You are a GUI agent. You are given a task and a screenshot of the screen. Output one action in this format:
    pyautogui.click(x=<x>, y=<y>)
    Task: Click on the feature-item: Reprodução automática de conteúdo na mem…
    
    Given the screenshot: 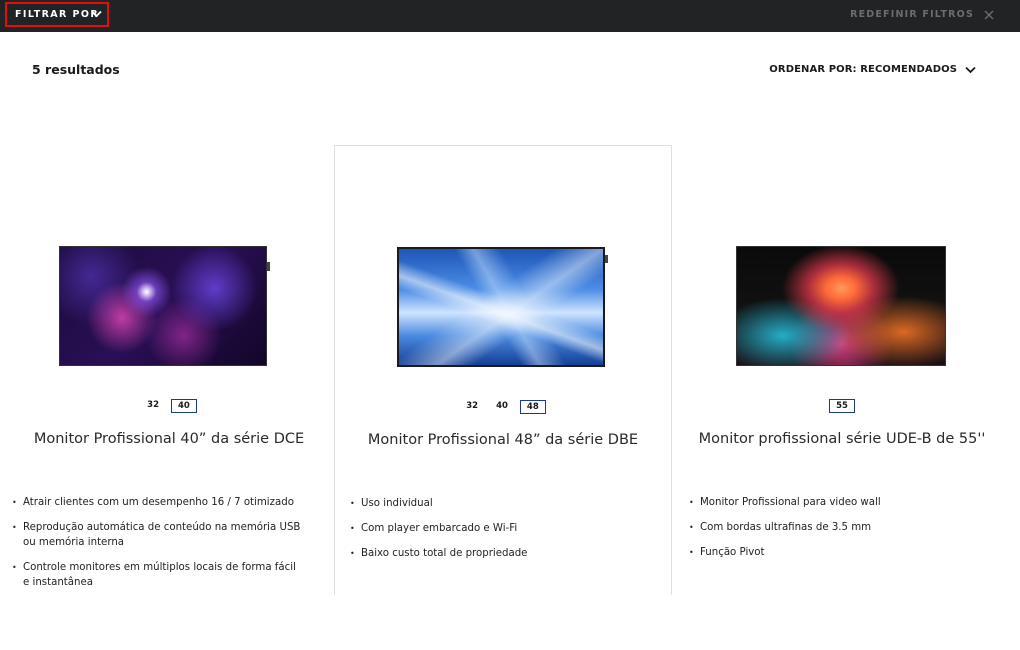 What is the action you would take?
    pyautogui.click(x=157, y=535)
    